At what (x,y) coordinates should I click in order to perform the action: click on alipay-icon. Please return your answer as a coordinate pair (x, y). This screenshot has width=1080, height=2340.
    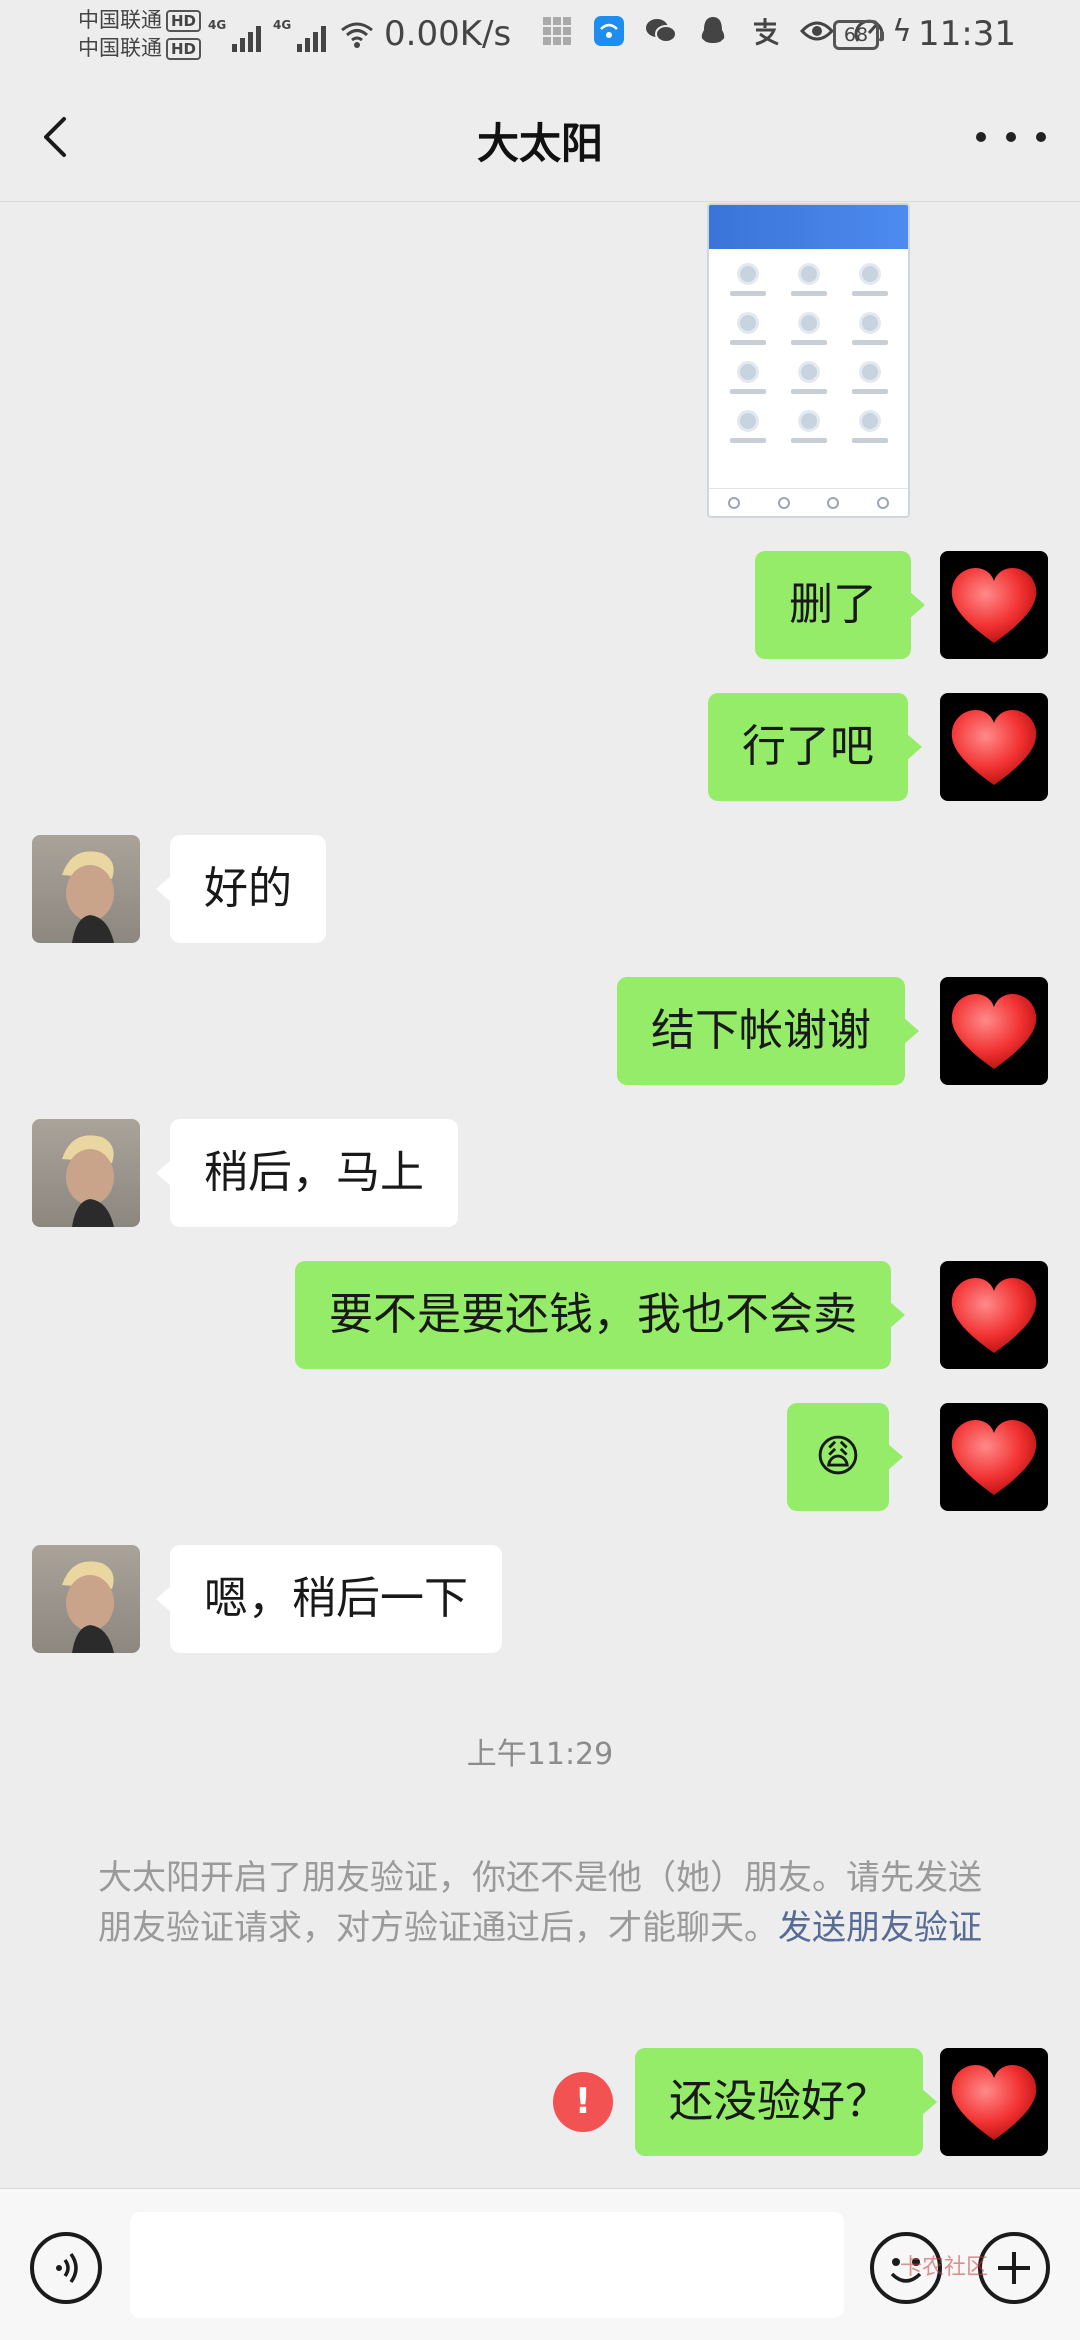
    Looking at the image, I should click on (765, 31).